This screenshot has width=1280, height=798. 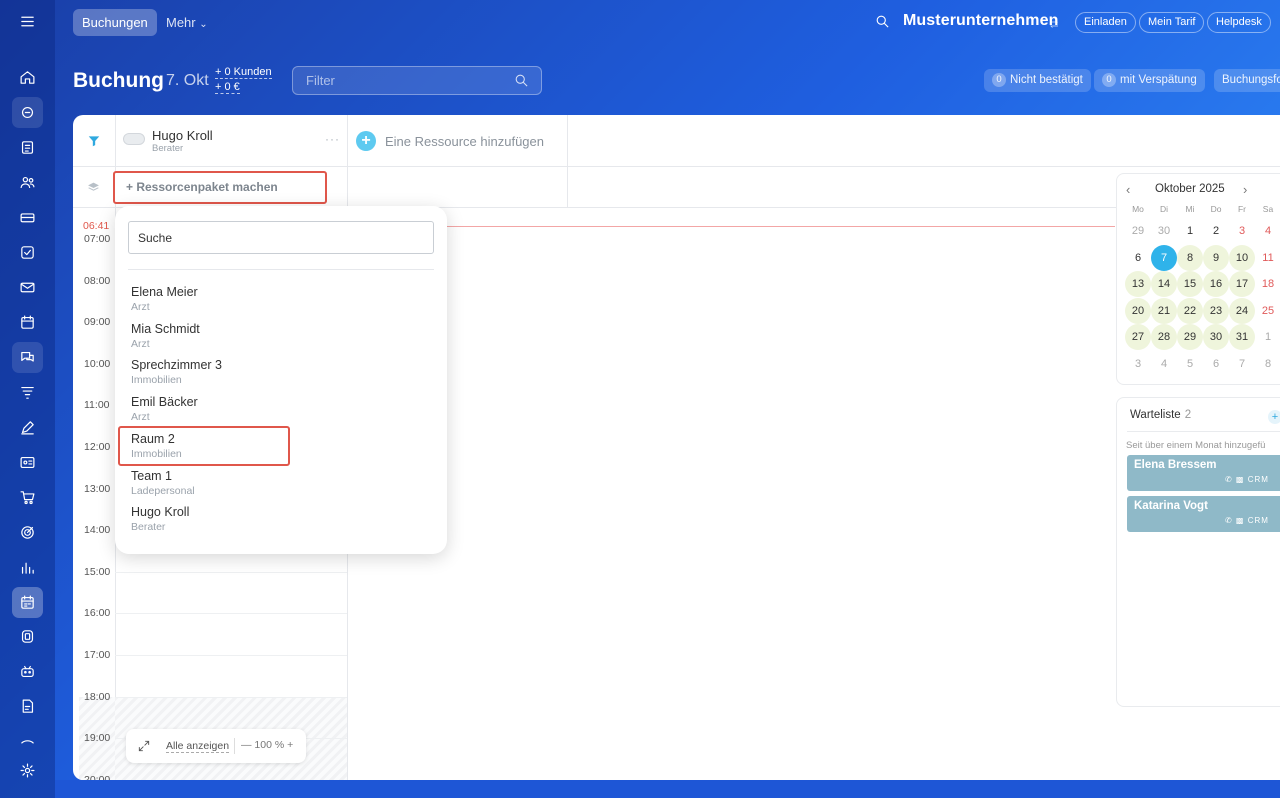 I want to click on calendar-day: 18, so click(x=1267, y=284).